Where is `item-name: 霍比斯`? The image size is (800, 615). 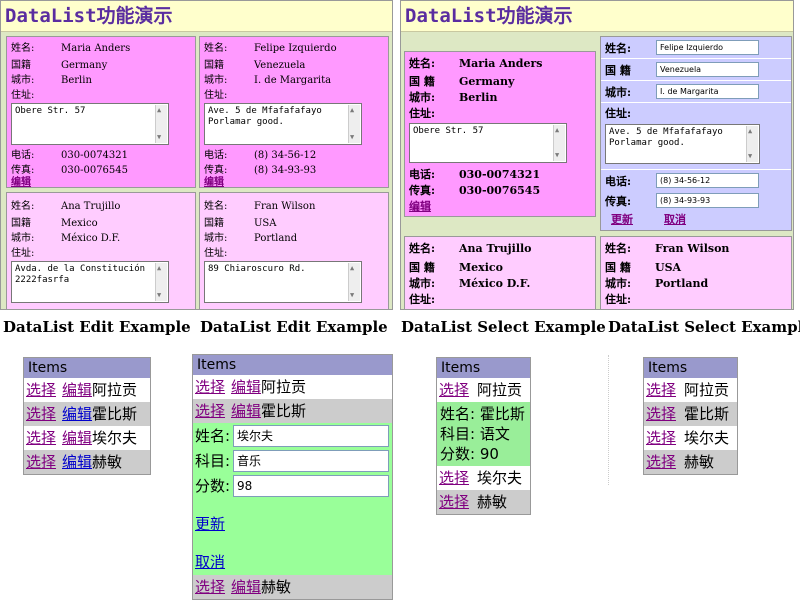 item-name: 霍比斯 is located at coordinates (707, 414).